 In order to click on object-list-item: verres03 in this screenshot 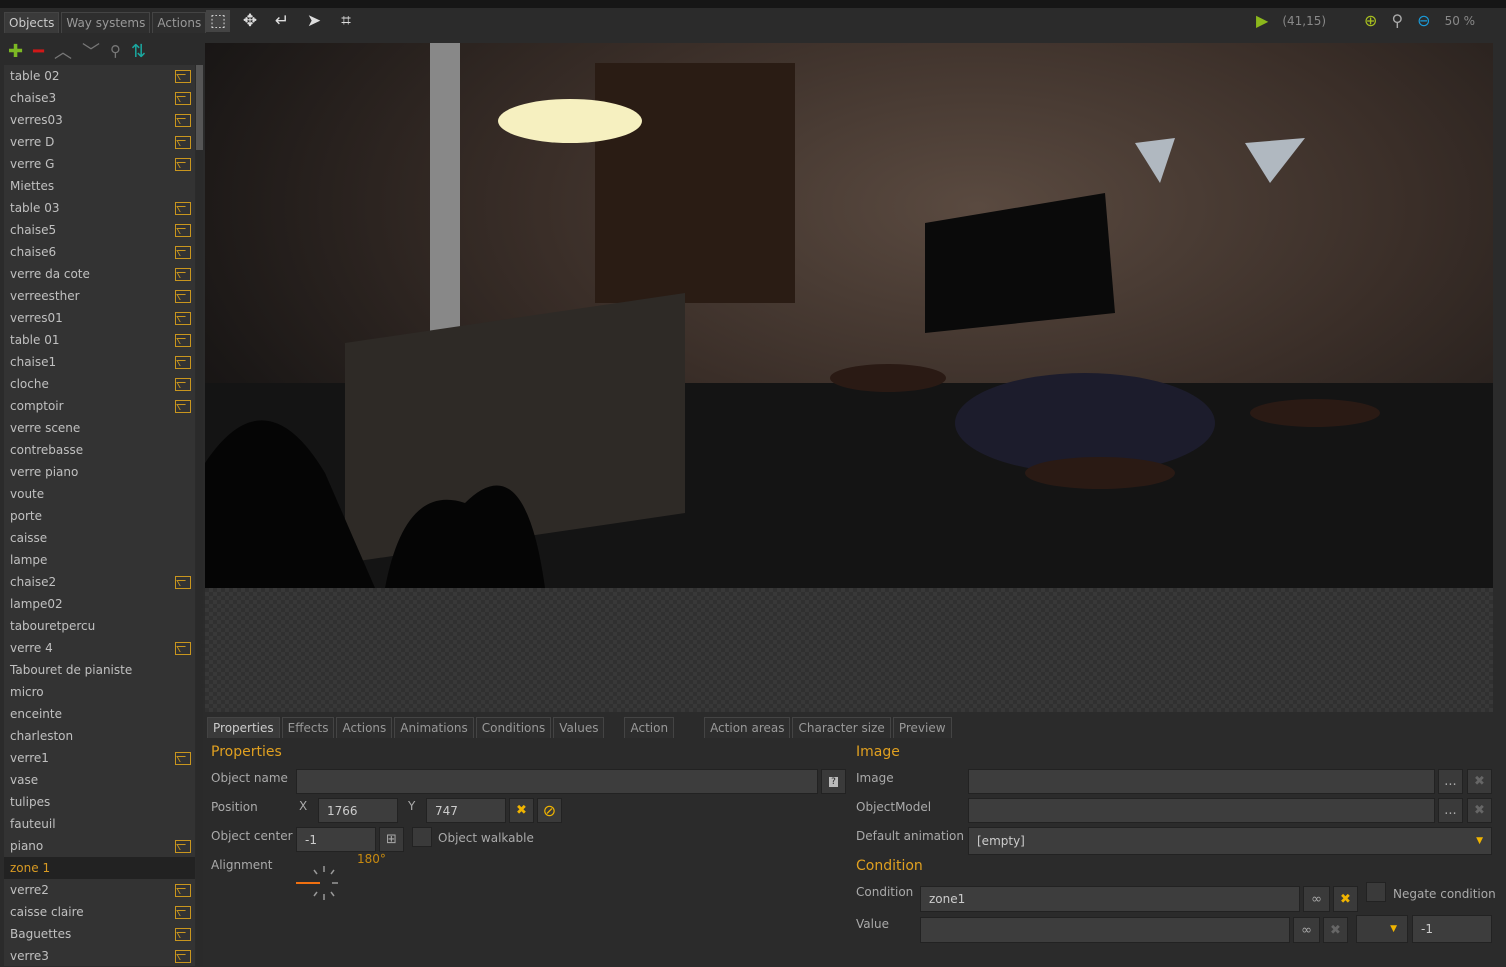, I will do `click(99, 120)`.